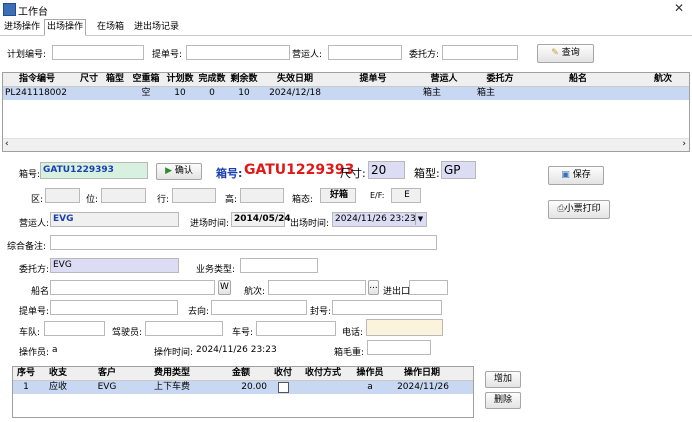  I want to click on container-no-input: GATU1229393, so click(94, 170).